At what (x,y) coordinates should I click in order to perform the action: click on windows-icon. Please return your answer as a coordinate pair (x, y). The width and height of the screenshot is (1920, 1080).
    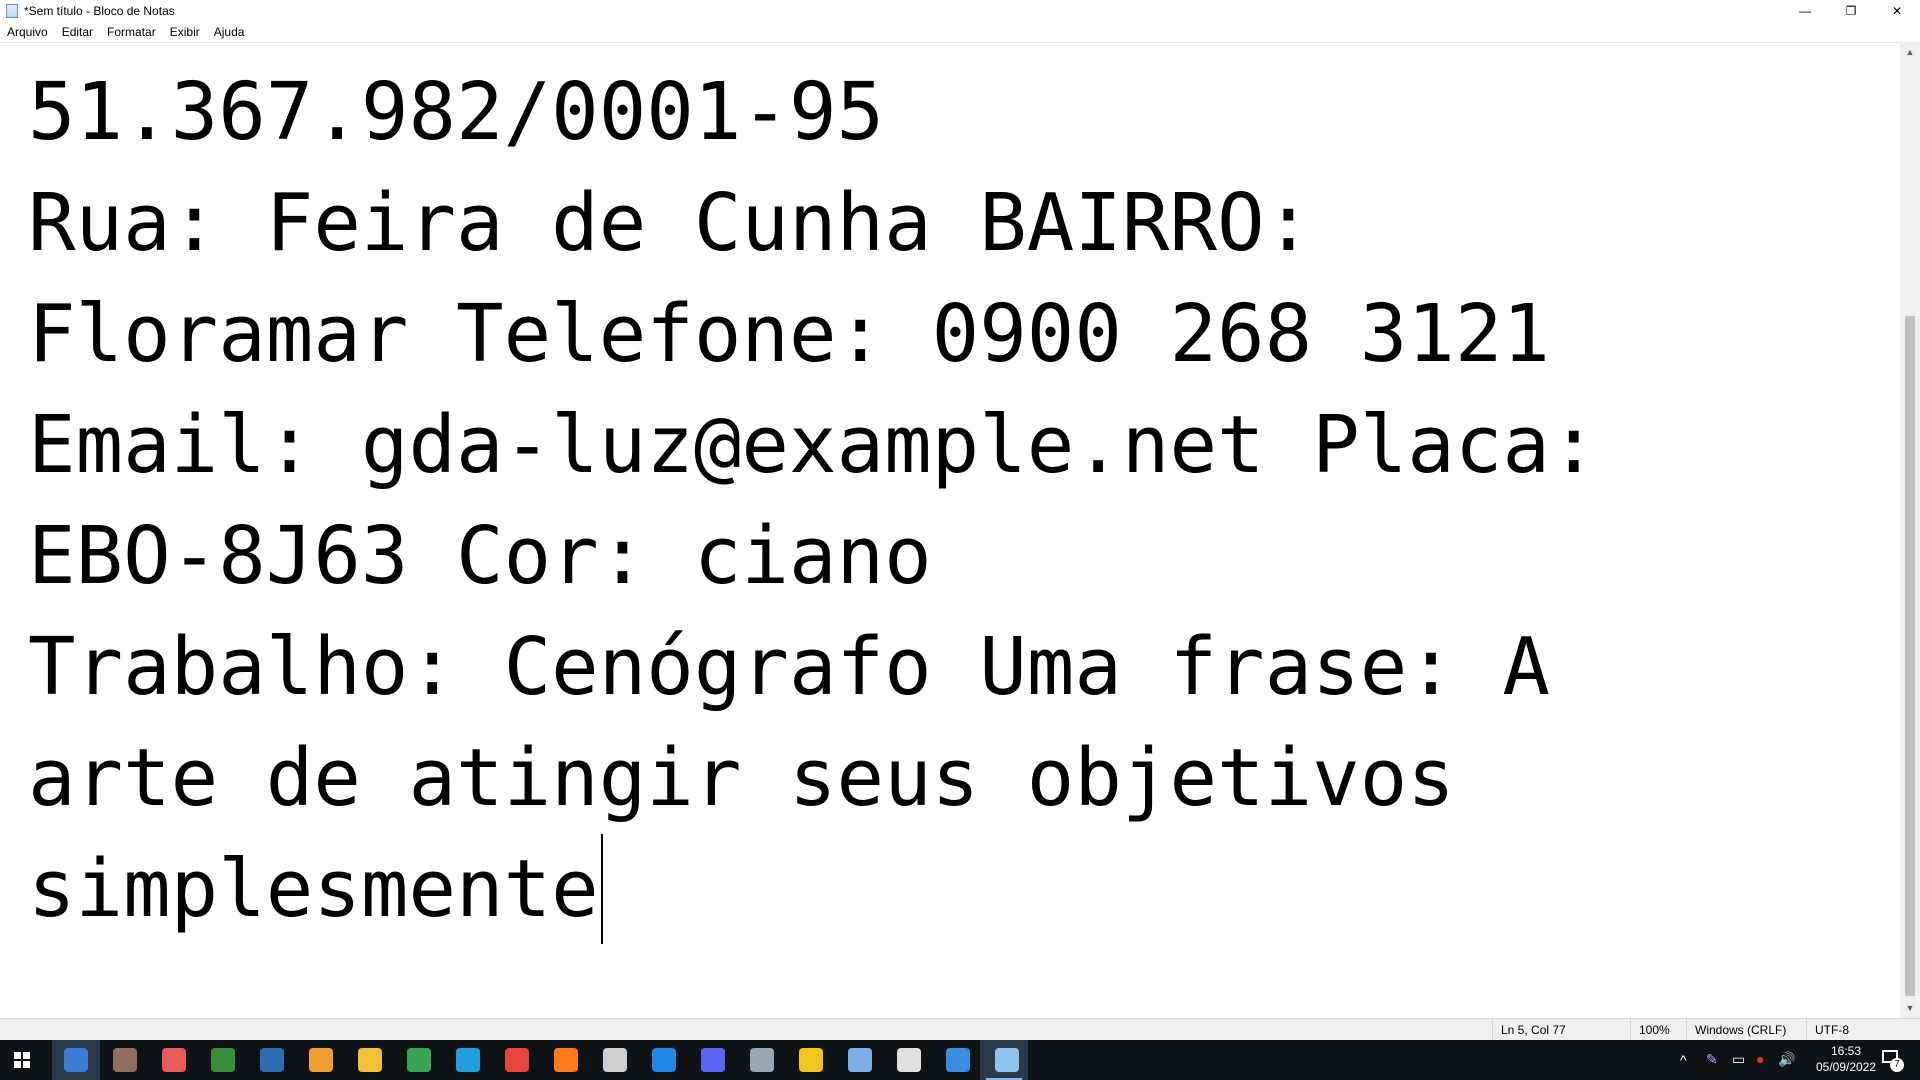
    Looking at the image, I should click on (22, 1060).